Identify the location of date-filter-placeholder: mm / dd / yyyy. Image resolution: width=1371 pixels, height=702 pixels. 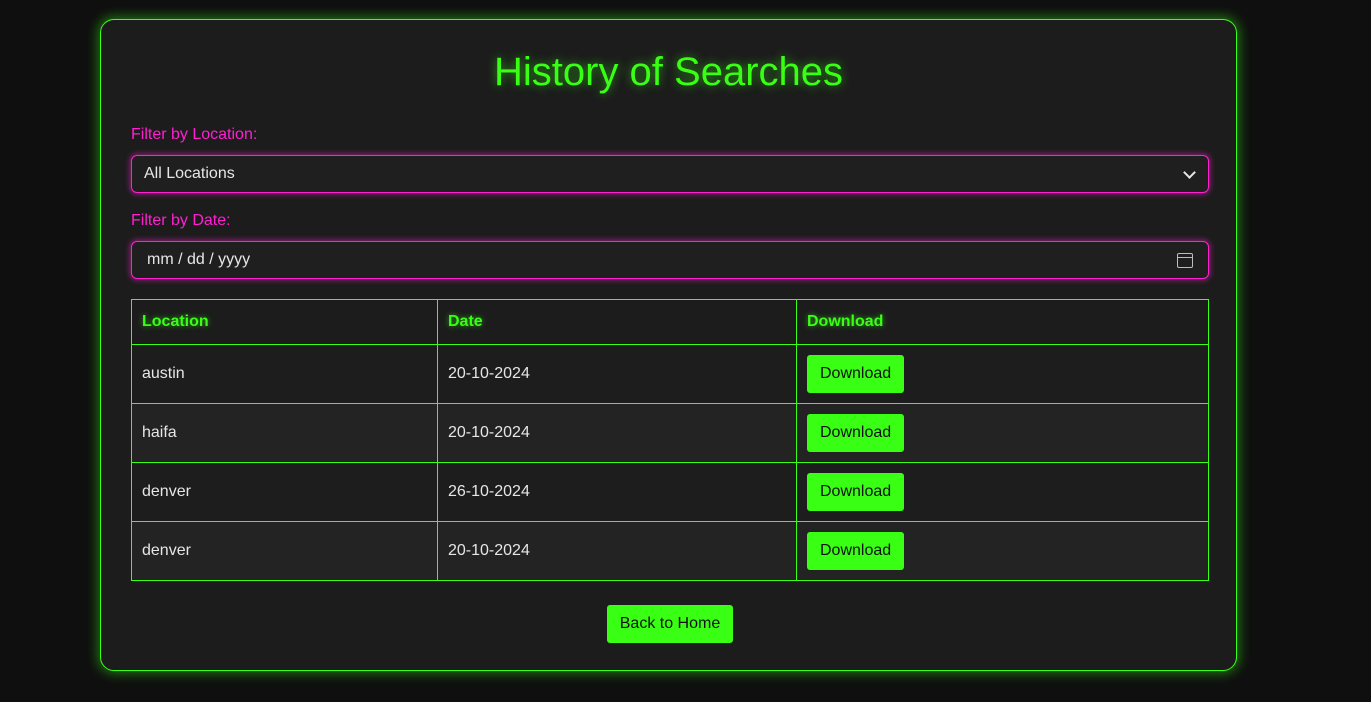
(199, 259).